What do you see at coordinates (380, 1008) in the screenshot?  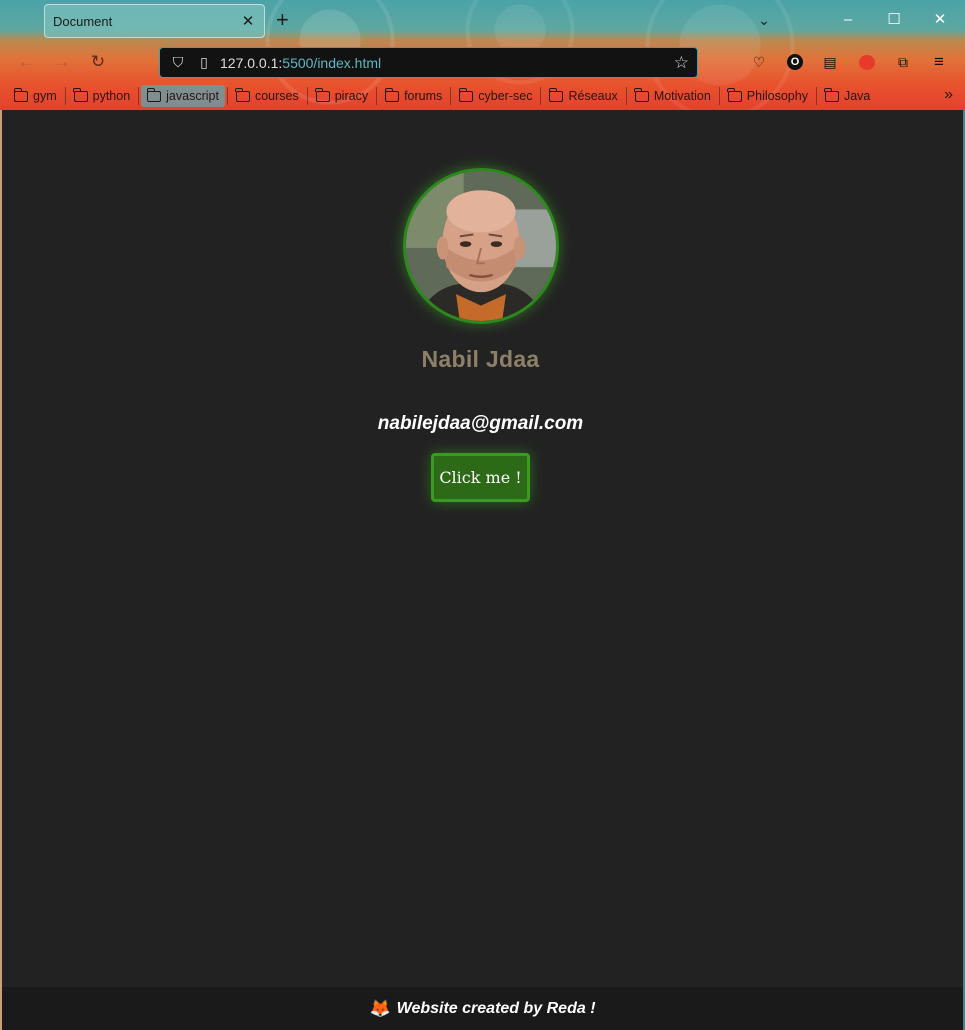 I see `fox-icon: 🦊` at bounding box center [380, 1008].